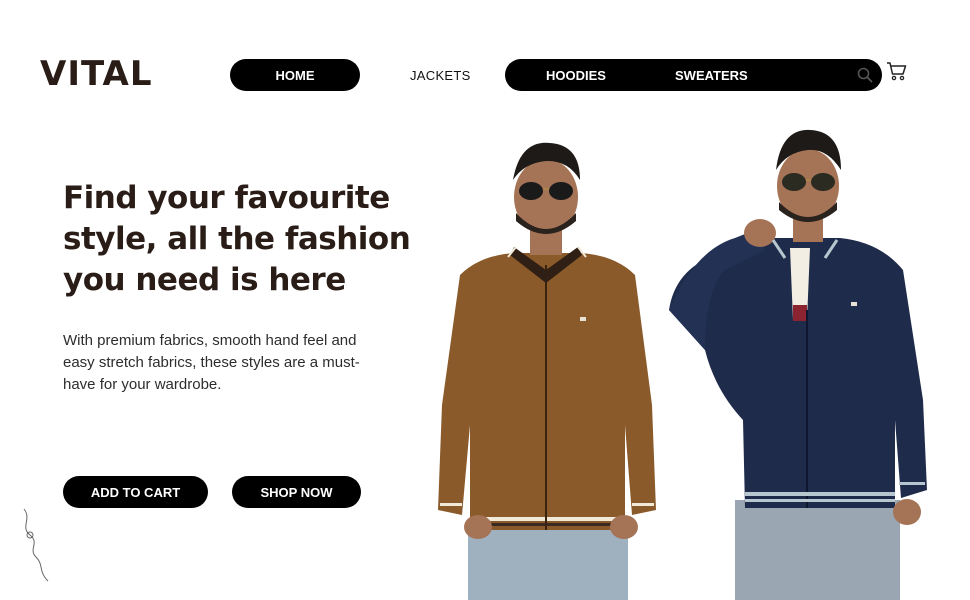 The height and width of the screenshot is (600, 970). I want to click on nav-pill-group: HOODIES SWEATERS, so click(693, 75).